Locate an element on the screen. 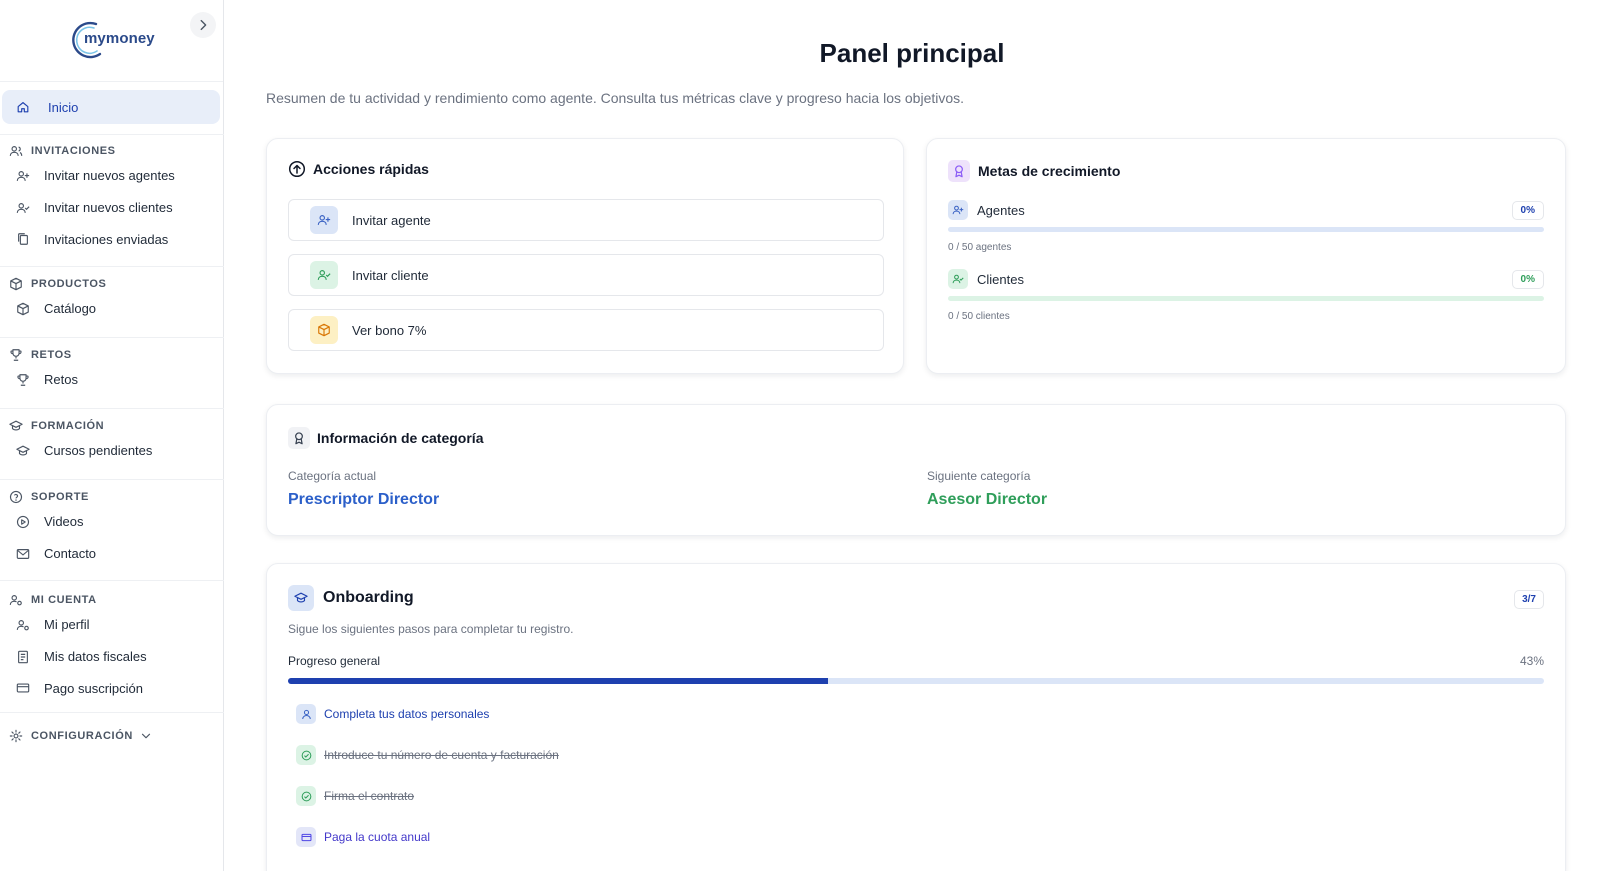 Image resolution: width=1600 pixels, height=871 pixels. section-title: CONFIGURACIÓN is located at coordinates (112, 736).